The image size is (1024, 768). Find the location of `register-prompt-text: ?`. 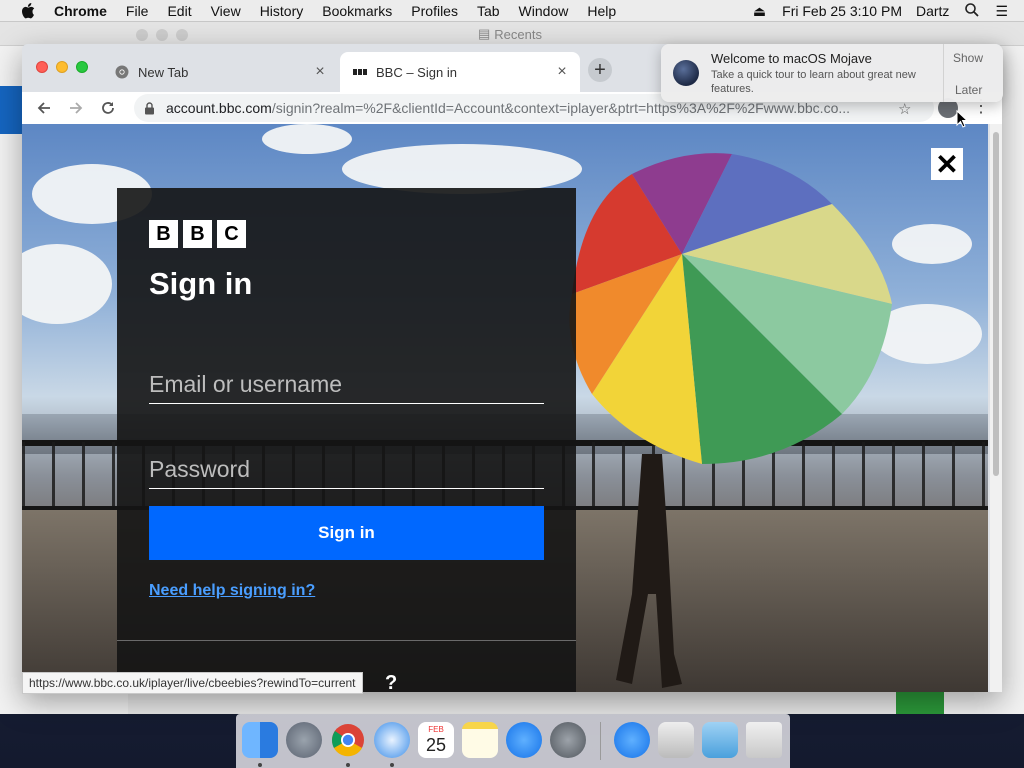

register-prompt-text: ? is located at coordinates (391, 682).